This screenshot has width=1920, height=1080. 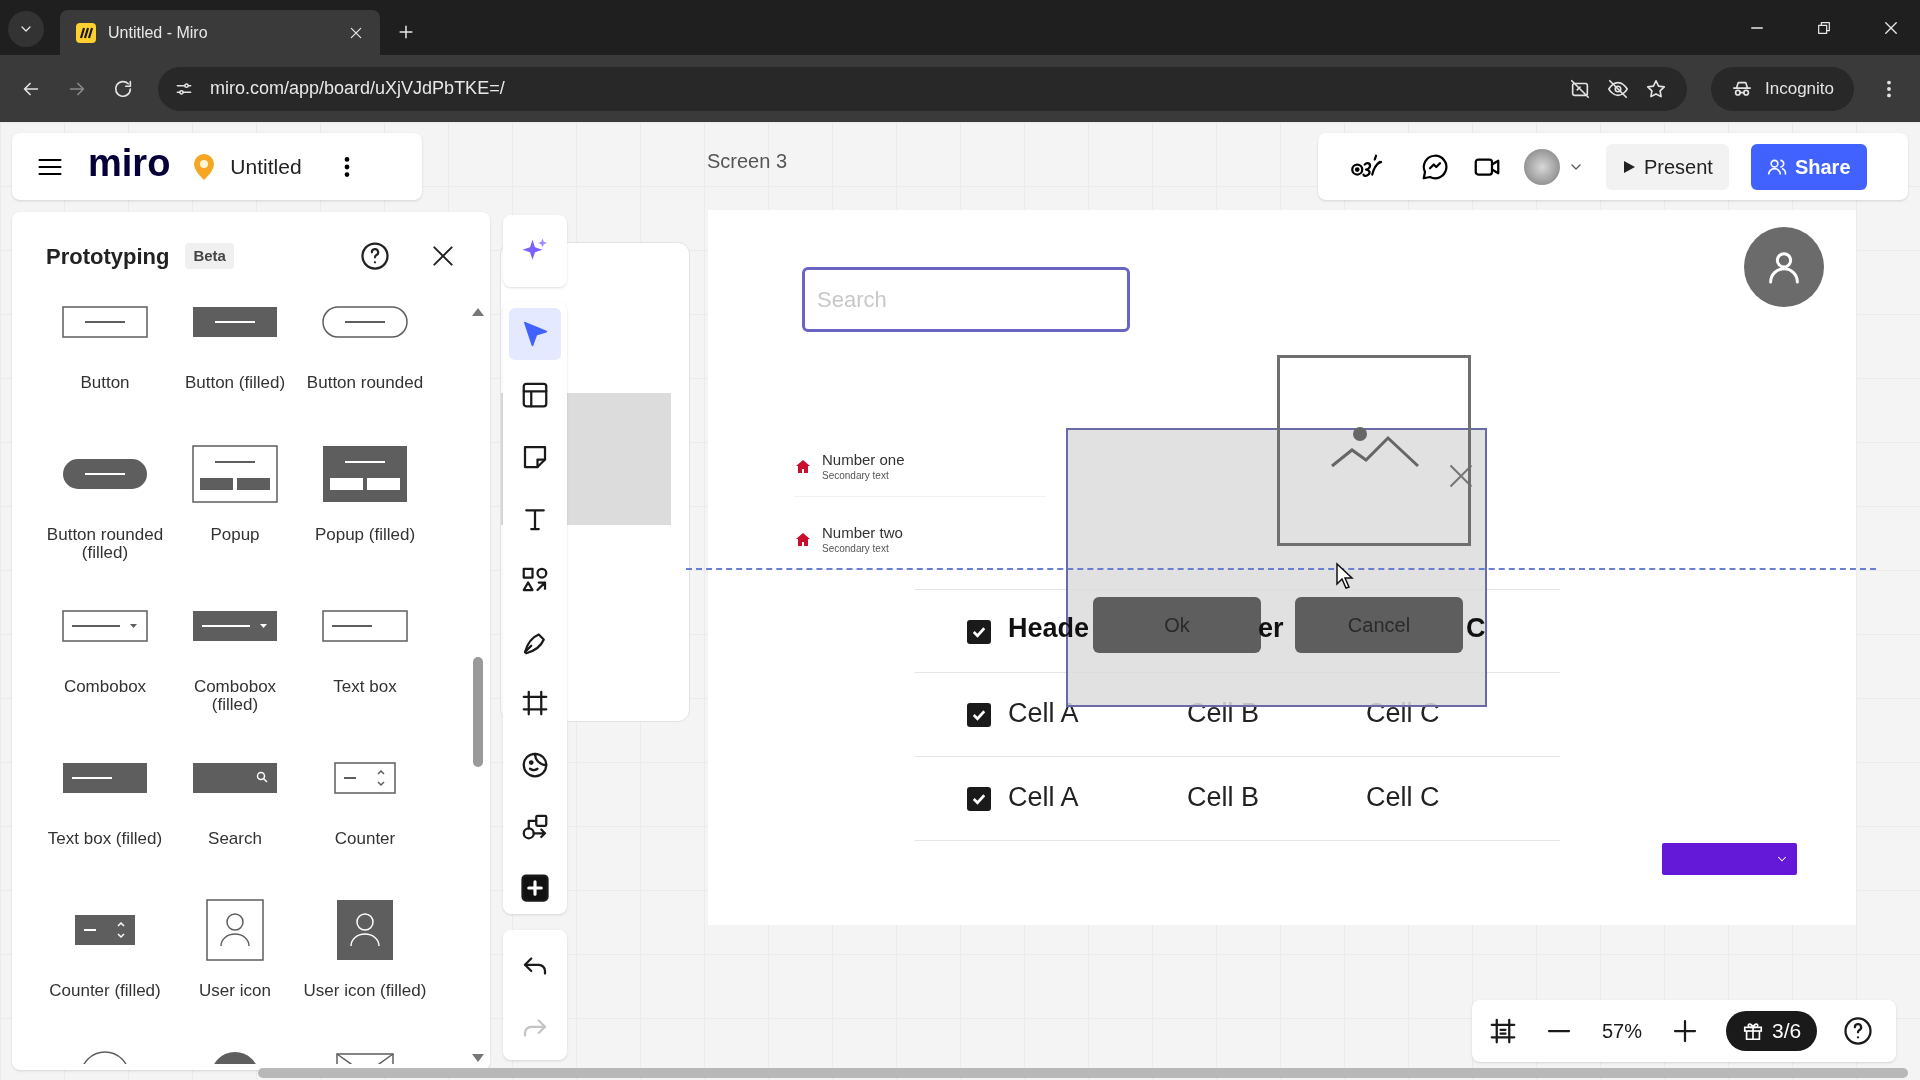 I want to click on table-cell: Cell A, so click(x=1043, y=797).